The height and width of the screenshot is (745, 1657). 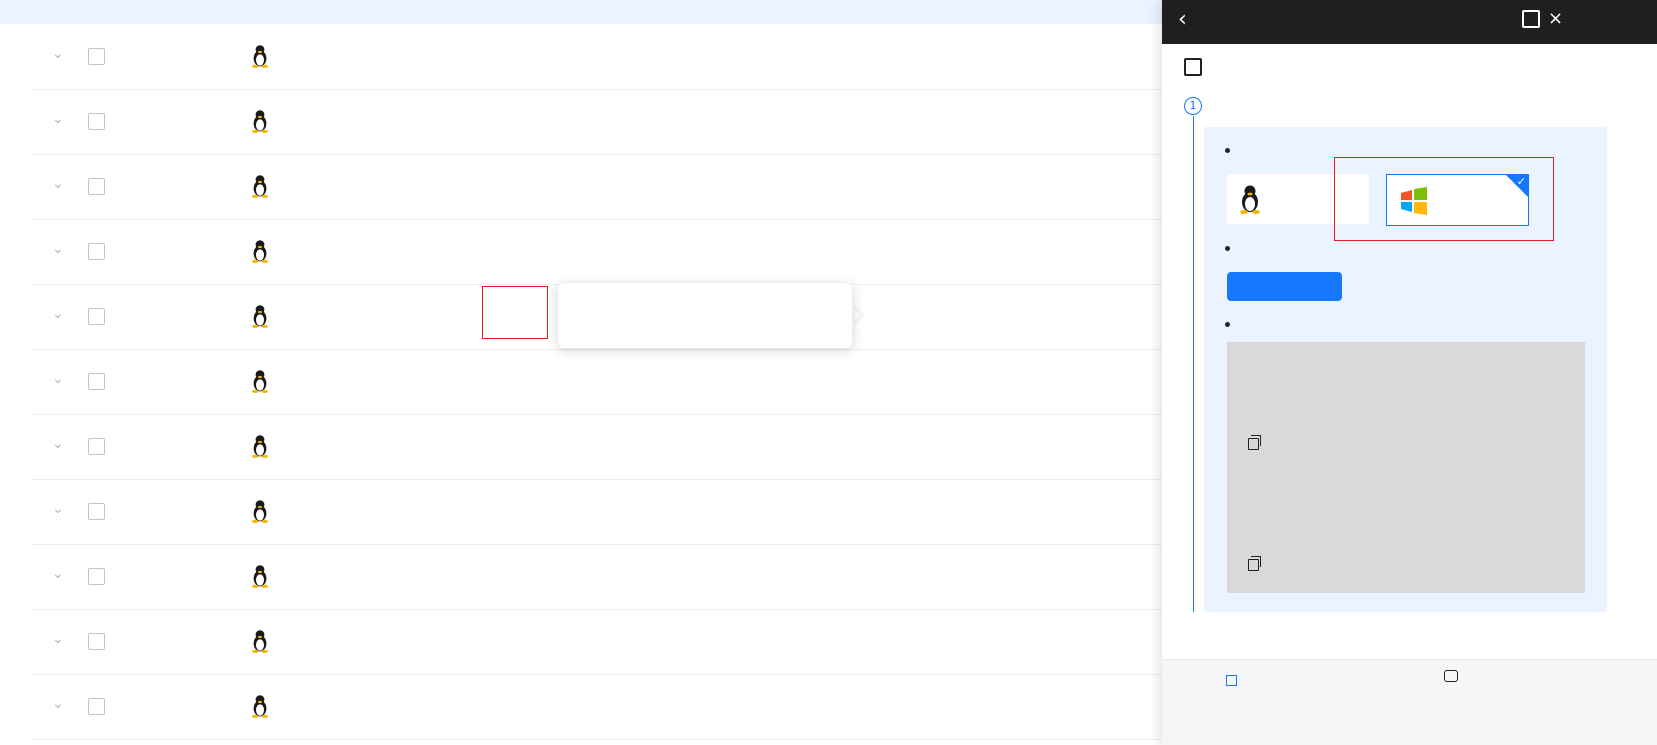 I want to click on chat-bot-icon, so click(x=1451, y=676).